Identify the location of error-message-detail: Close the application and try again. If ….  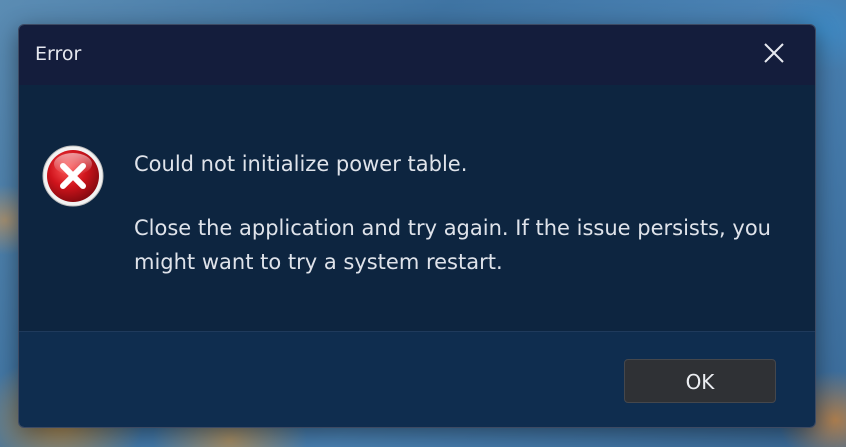
(452, 245).